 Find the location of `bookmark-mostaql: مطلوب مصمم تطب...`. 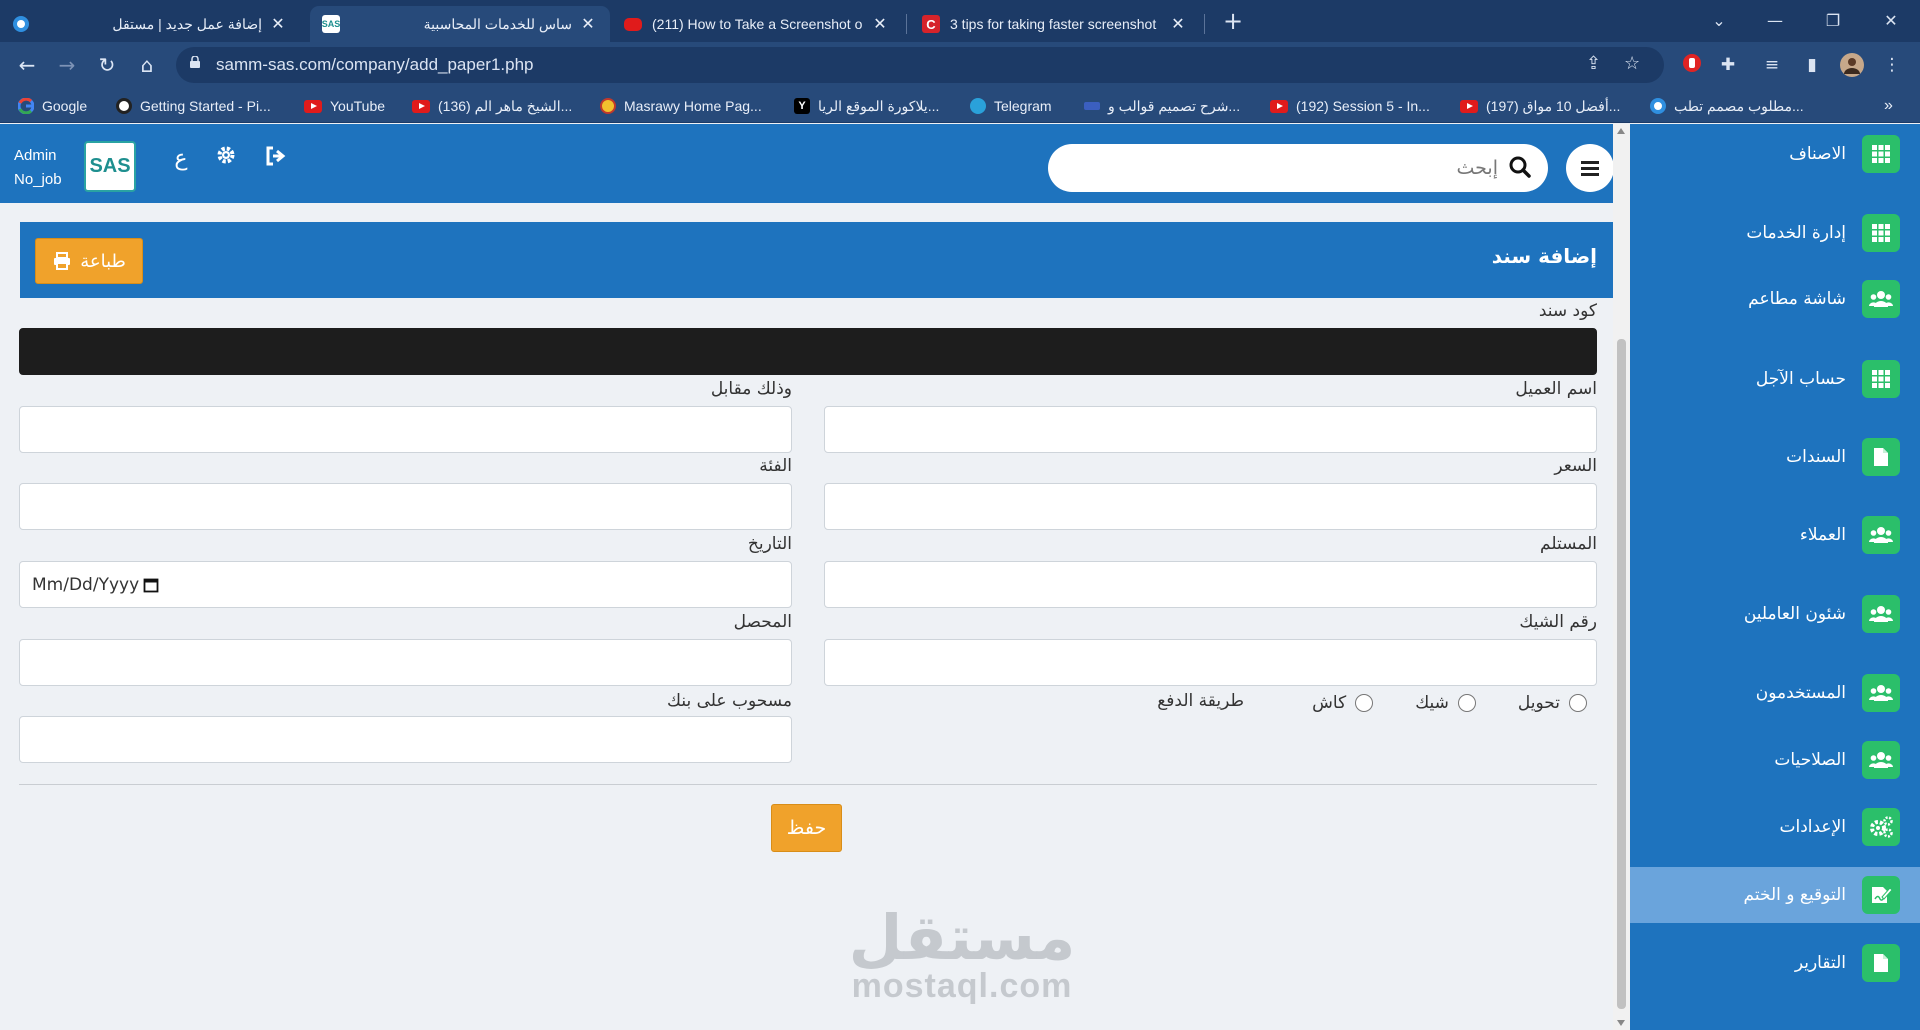

bookmark-mostaql: مطلوب مصمم تطب... is located at coordinates (1727, 106).